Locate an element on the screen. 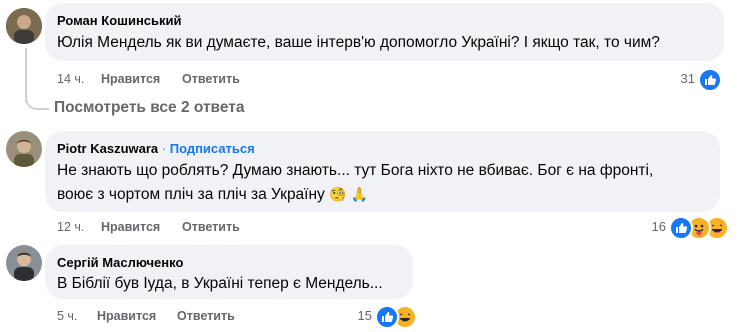 The height and width of the screenshot is (332, 740). comment-author: Piotr Kaszuwara · Подписаться is located at coordinates (156, 148).